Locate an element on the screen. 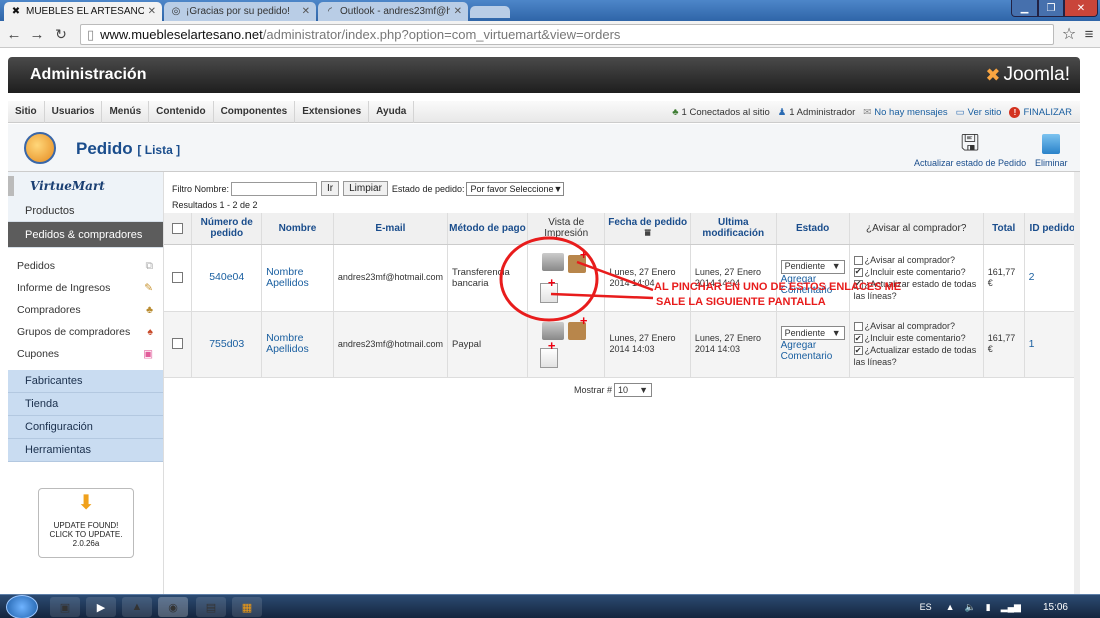  col-total: Total is located at coordinates (1004, 229).